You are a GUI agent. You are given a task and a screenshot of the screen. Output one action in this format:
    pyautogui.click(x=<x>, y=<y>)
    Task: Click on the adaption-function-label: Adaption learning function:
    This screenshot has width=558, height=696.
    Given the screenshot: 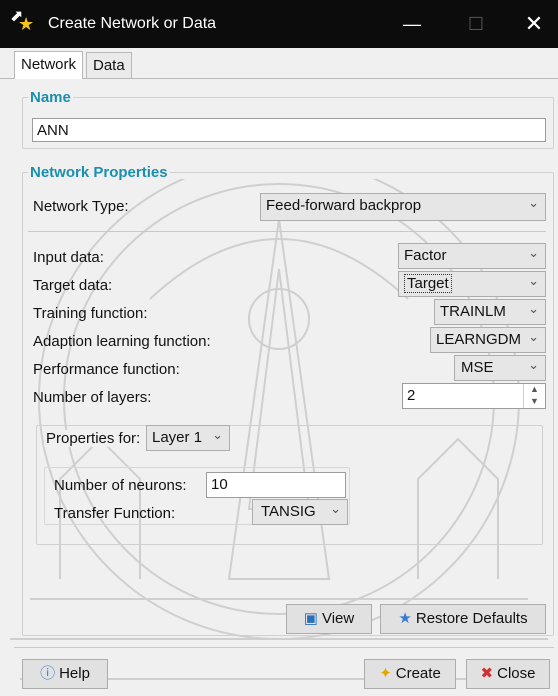 What is the action you would take?
    pyautogui.click(x=122, y=341)
    